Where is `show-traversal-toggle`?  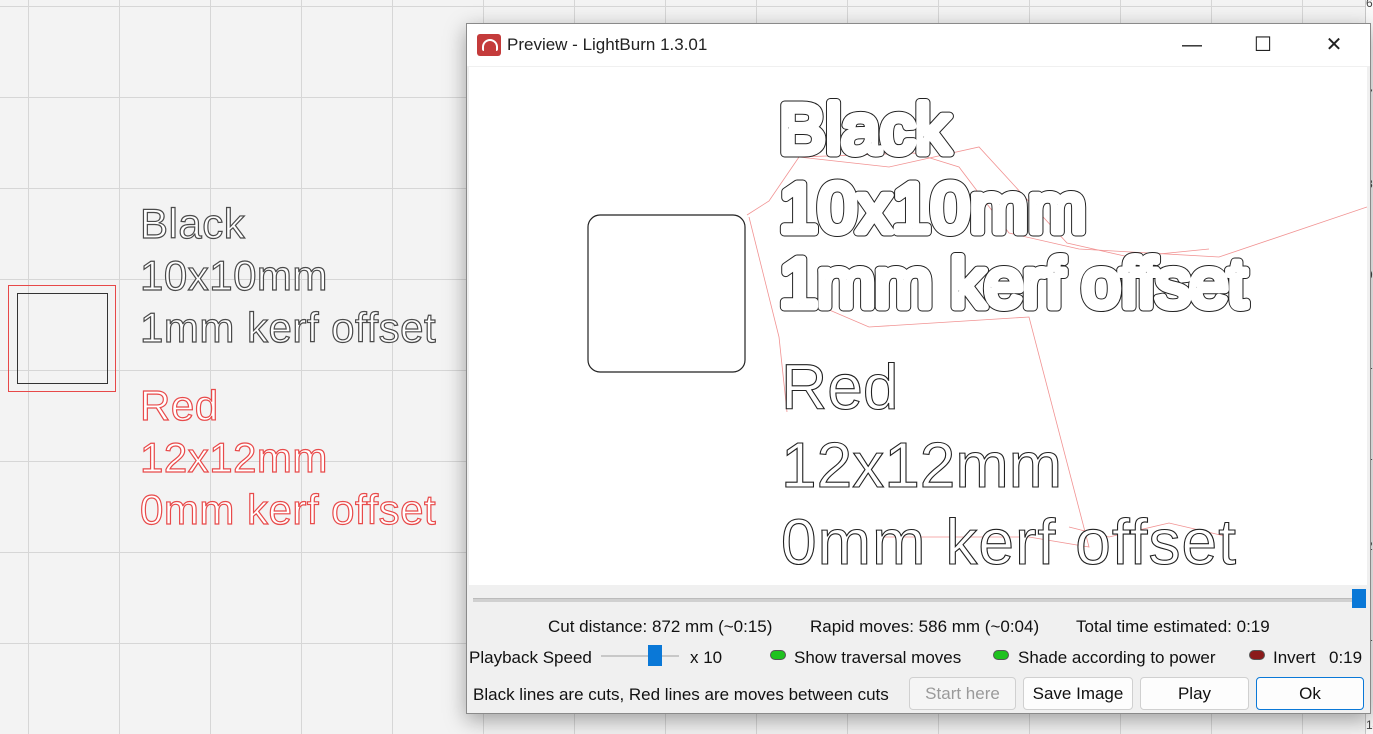
show-traversal-toggle is located at coordinates (778, 655).